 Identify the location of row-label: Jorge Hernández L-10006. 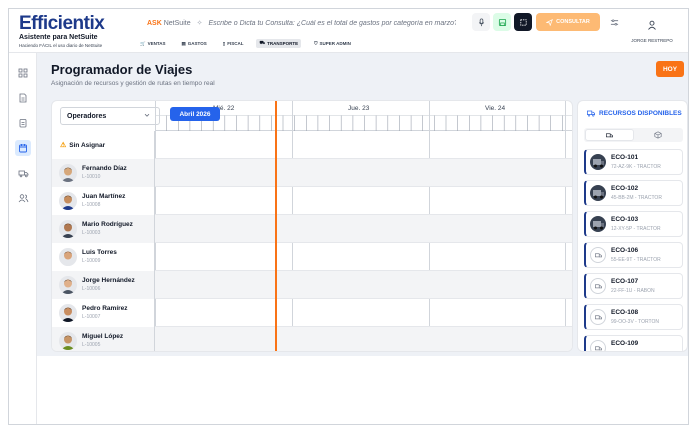
(103, 285).